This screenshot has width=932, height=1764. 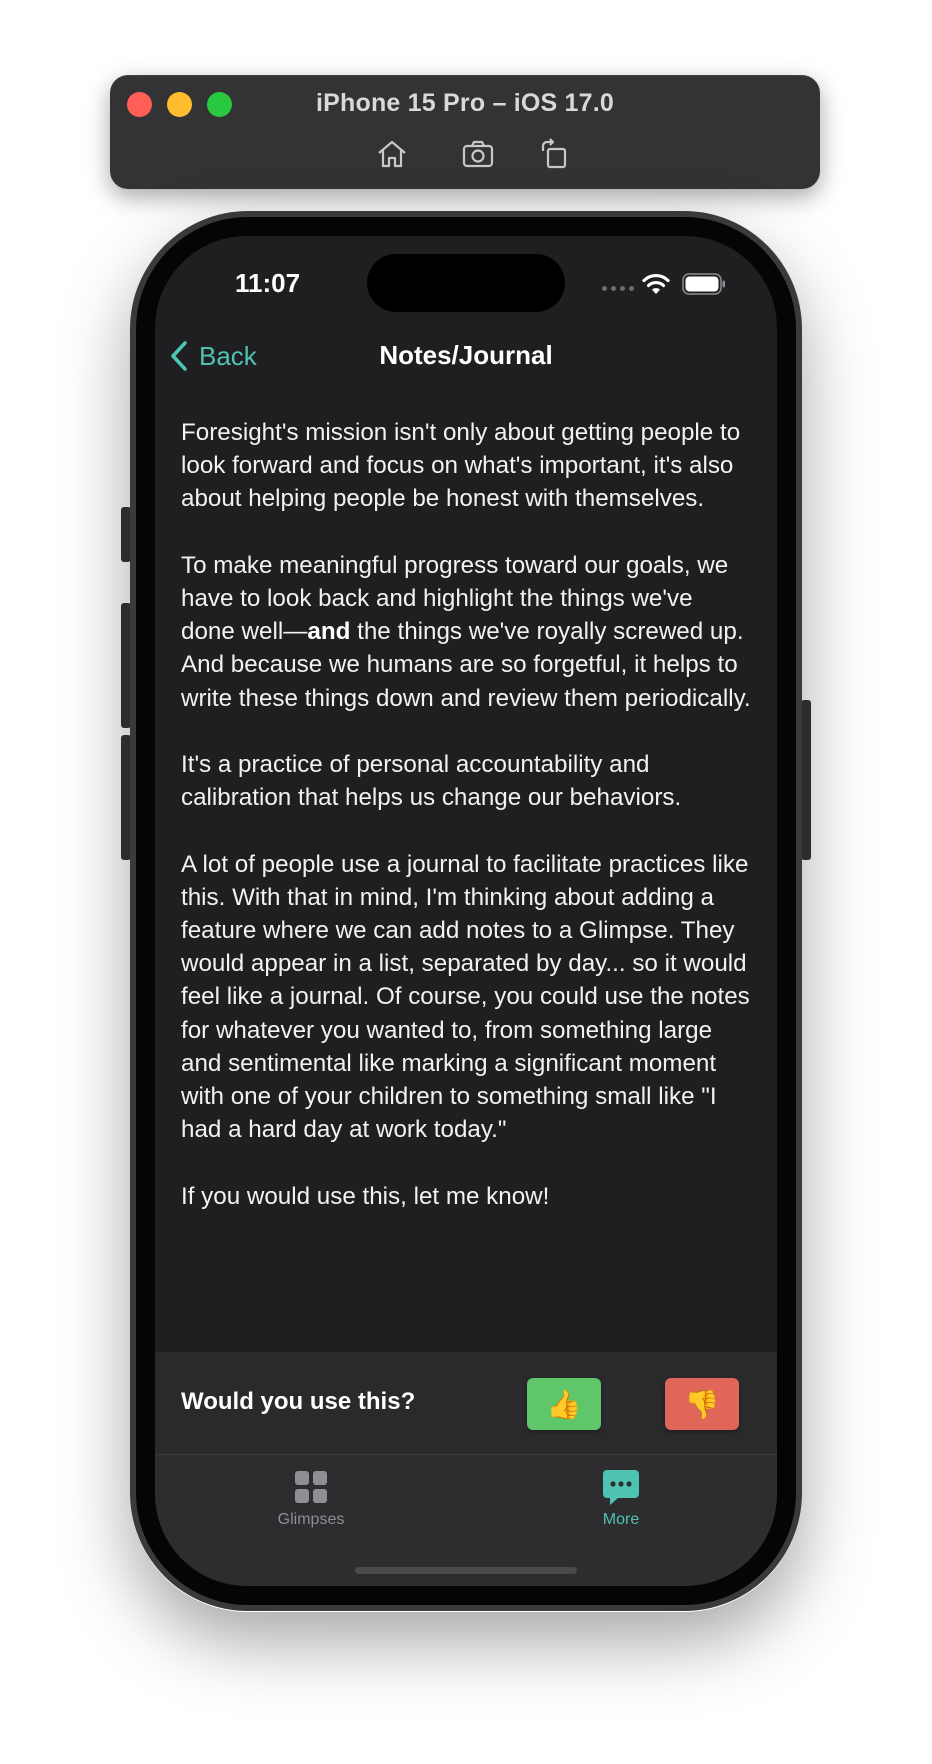 What do you see at coordinates (466, 1403) in the screenshot?
I see `feedback-bar: Would you use this? 👍 👎` at bounding box center [466, 1403].